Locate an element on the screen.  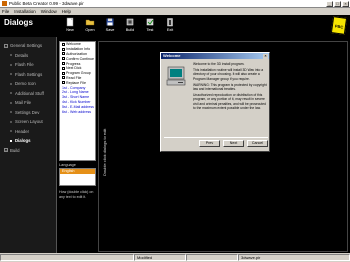
page-title: Dialogs is located at coordinates (18, 22).